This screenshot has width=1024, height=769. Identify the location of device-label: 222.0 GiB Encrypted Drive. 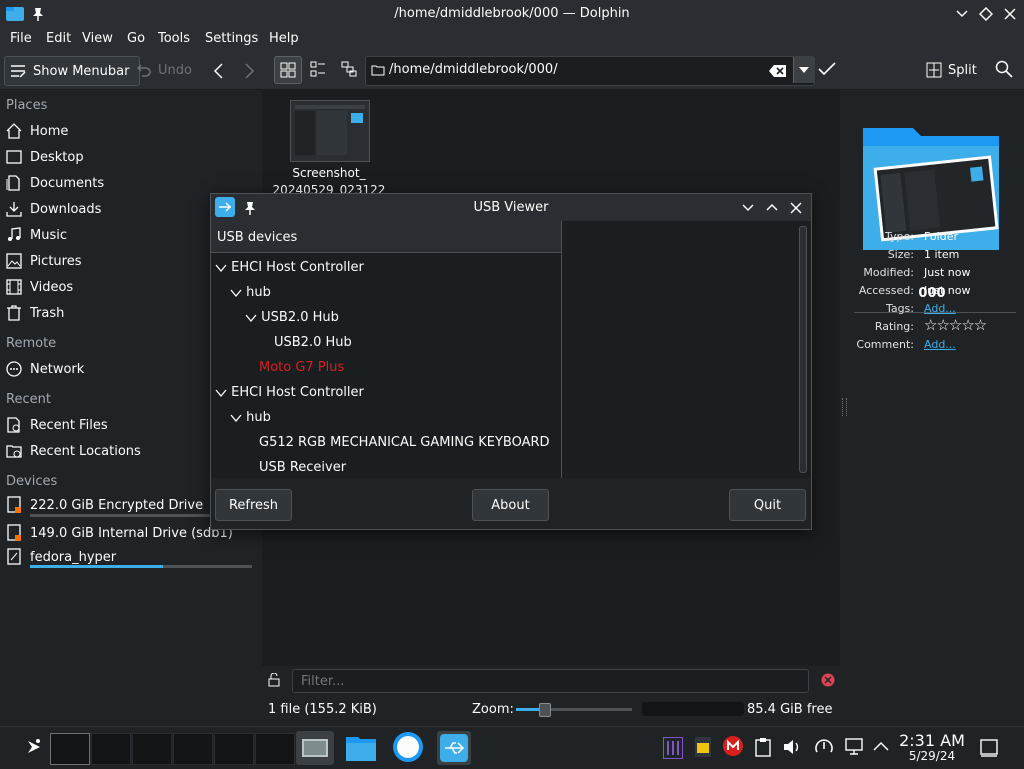
(117, 505).